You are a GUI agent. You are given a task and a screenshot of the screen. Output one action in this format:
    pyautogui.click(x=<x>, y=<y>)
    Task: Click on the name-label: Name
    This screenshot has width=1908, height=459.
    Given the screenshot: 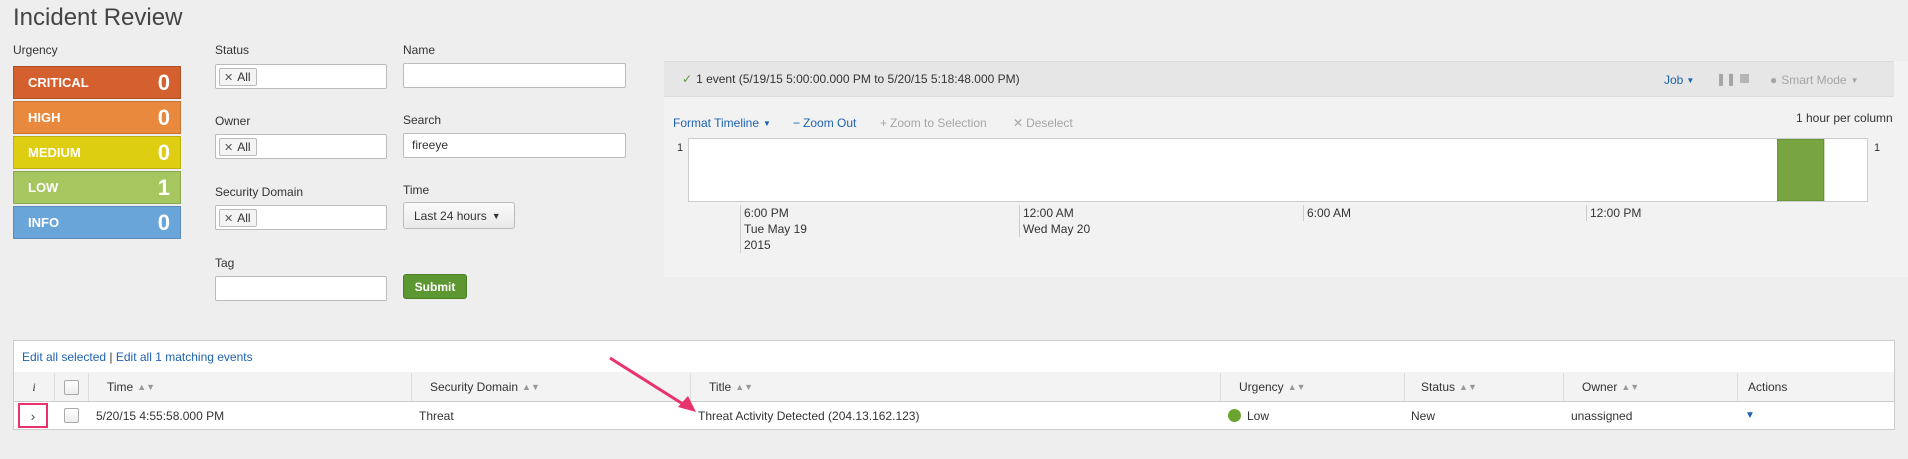 What is the action you would take?
    pyautogui.click(x=419, y=50)
    